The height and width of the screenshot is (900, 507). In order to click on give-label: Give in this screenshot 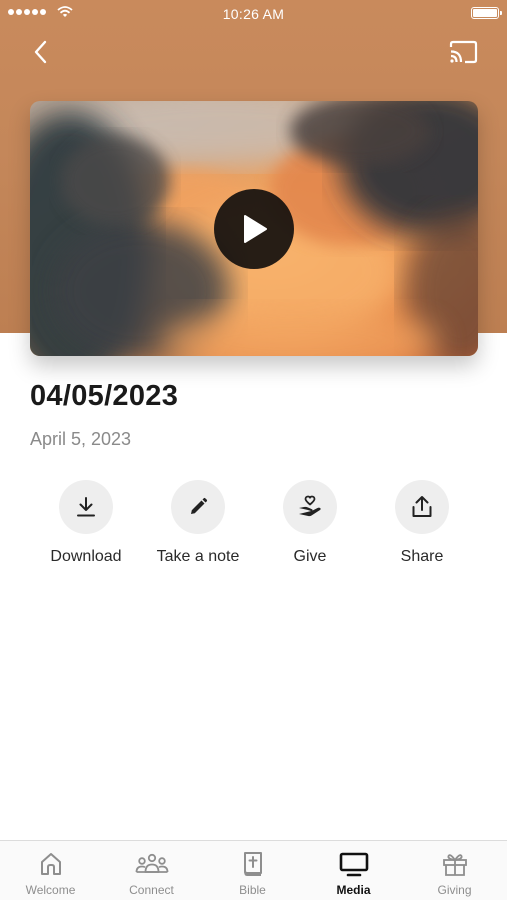, I will do `click(310, 556)`.